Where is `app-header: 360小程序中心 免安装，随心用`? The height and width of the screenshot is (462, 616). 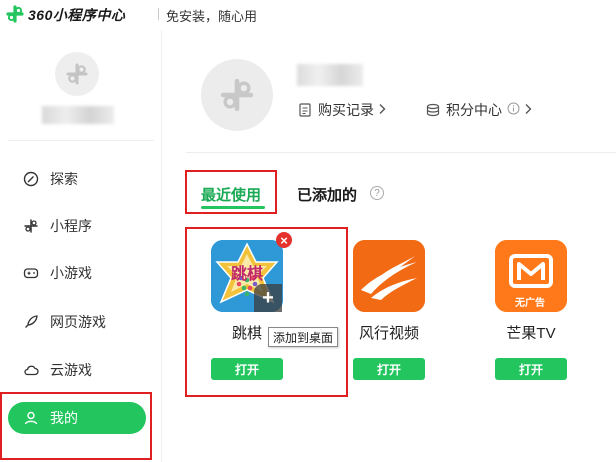
app-header: 360小程序中心 免安装，随心用 is located at coordinates (308, 15).